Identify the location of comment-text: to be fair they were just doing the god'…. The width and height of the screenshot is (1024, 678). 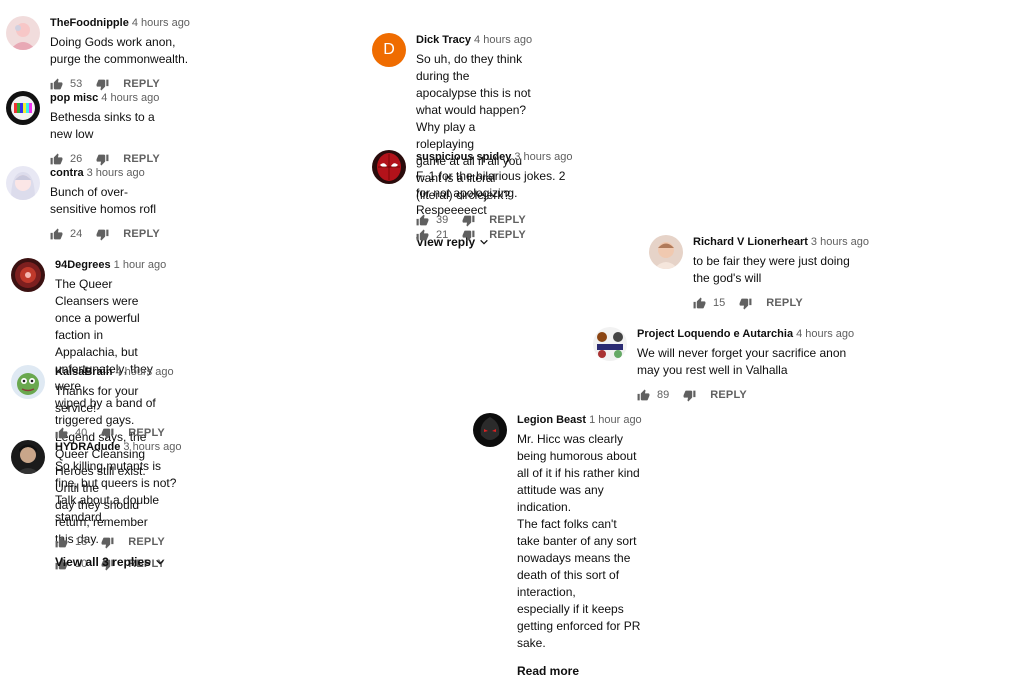
(771, 269).